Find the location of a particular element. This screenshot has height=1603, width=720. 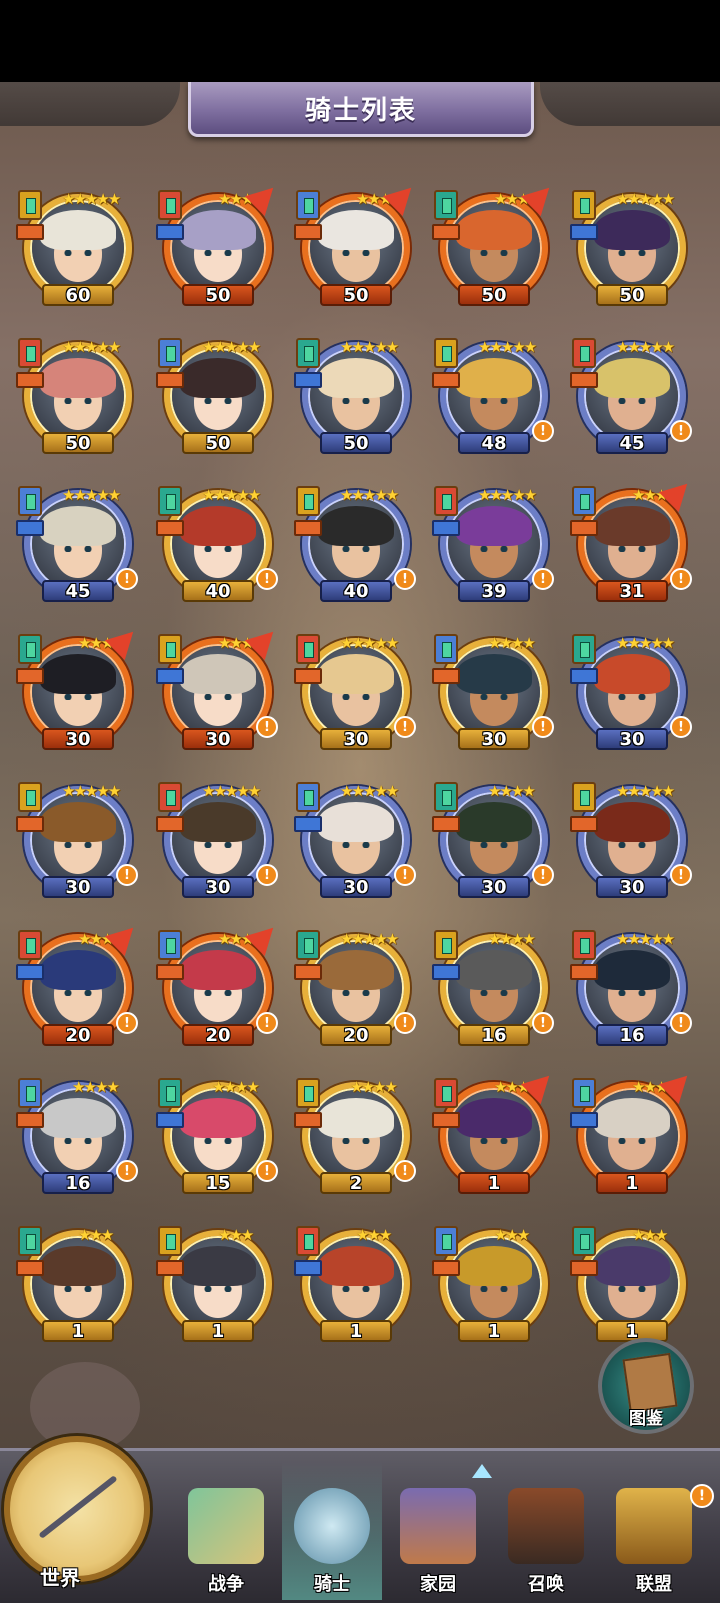

codex-button: 图鉴 is located at coordinates (646, 1386).